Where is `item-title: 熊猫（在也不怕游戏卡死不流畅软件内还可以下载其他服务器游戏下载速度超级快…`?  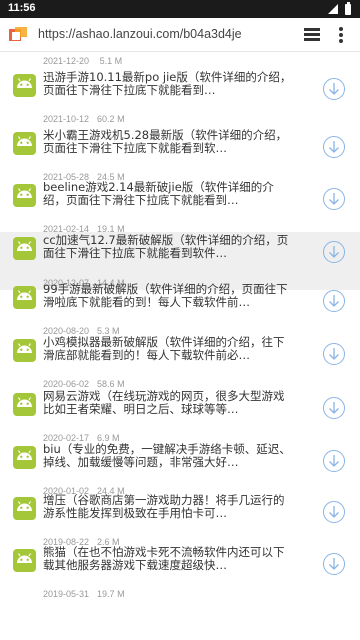 item-title: 熊猫（在也不怕游戏卡死不流畅软件内还可以下载其他服务器游戏下载速度超级快… is located at coordinates (168, 559).